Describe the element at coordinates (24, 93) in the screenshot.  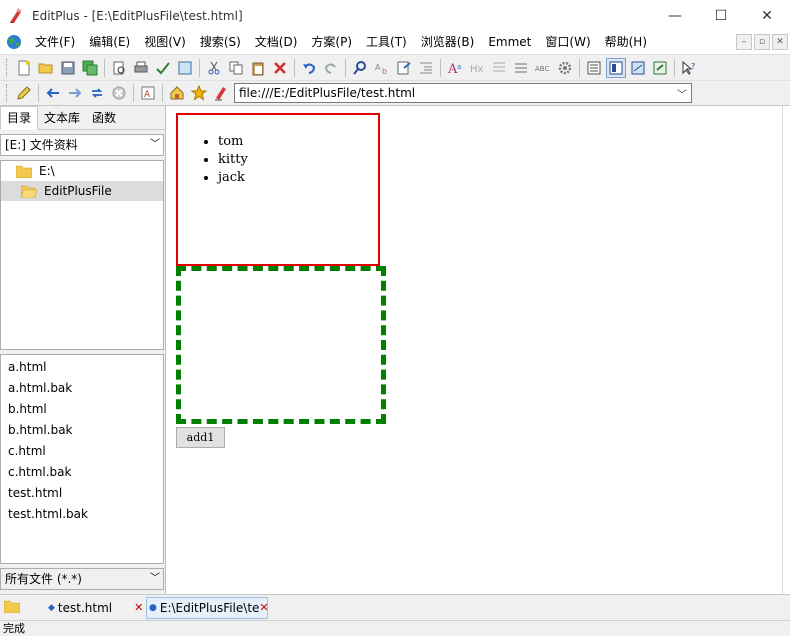
I see `pencil-icon` at that location.